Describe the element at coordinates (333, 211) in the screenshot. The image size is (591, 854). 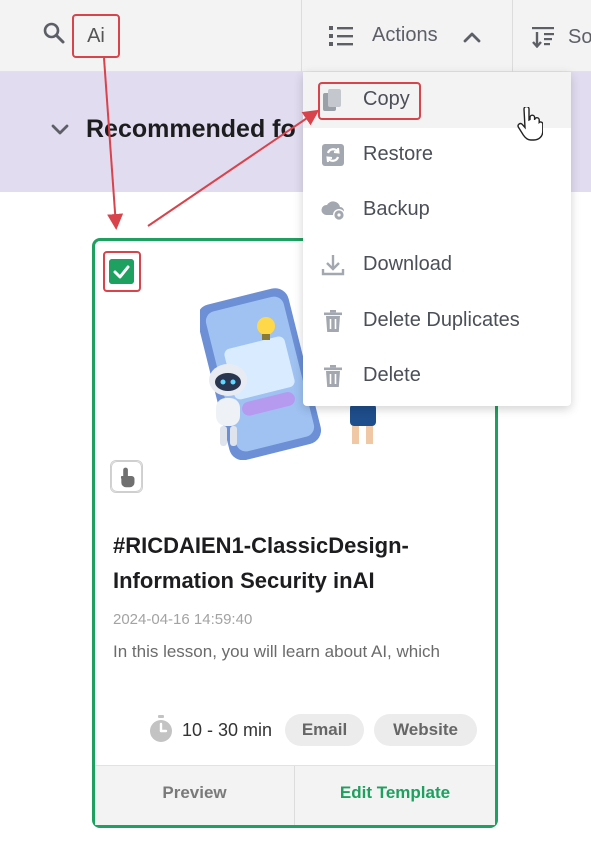
I see `cloud-backup-icon` at that location.